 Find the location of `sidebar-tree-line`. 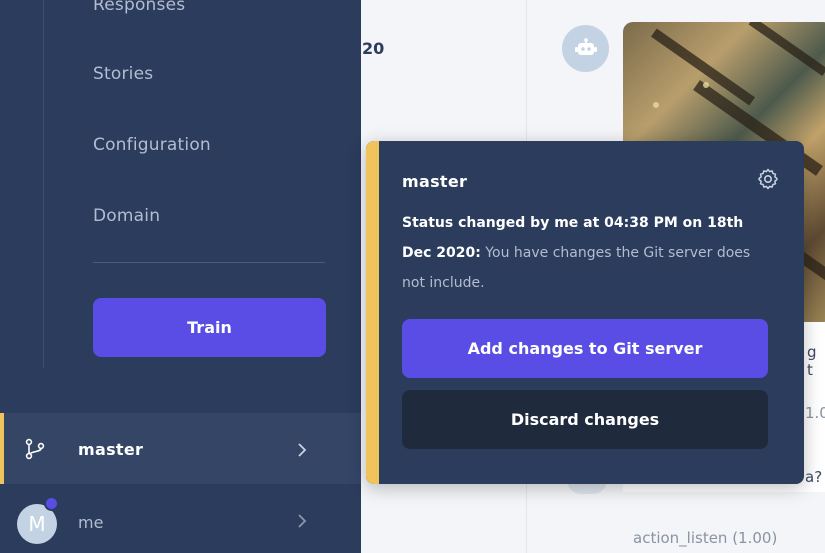

sidebar-tree-line is located at coordinates (43, 184).